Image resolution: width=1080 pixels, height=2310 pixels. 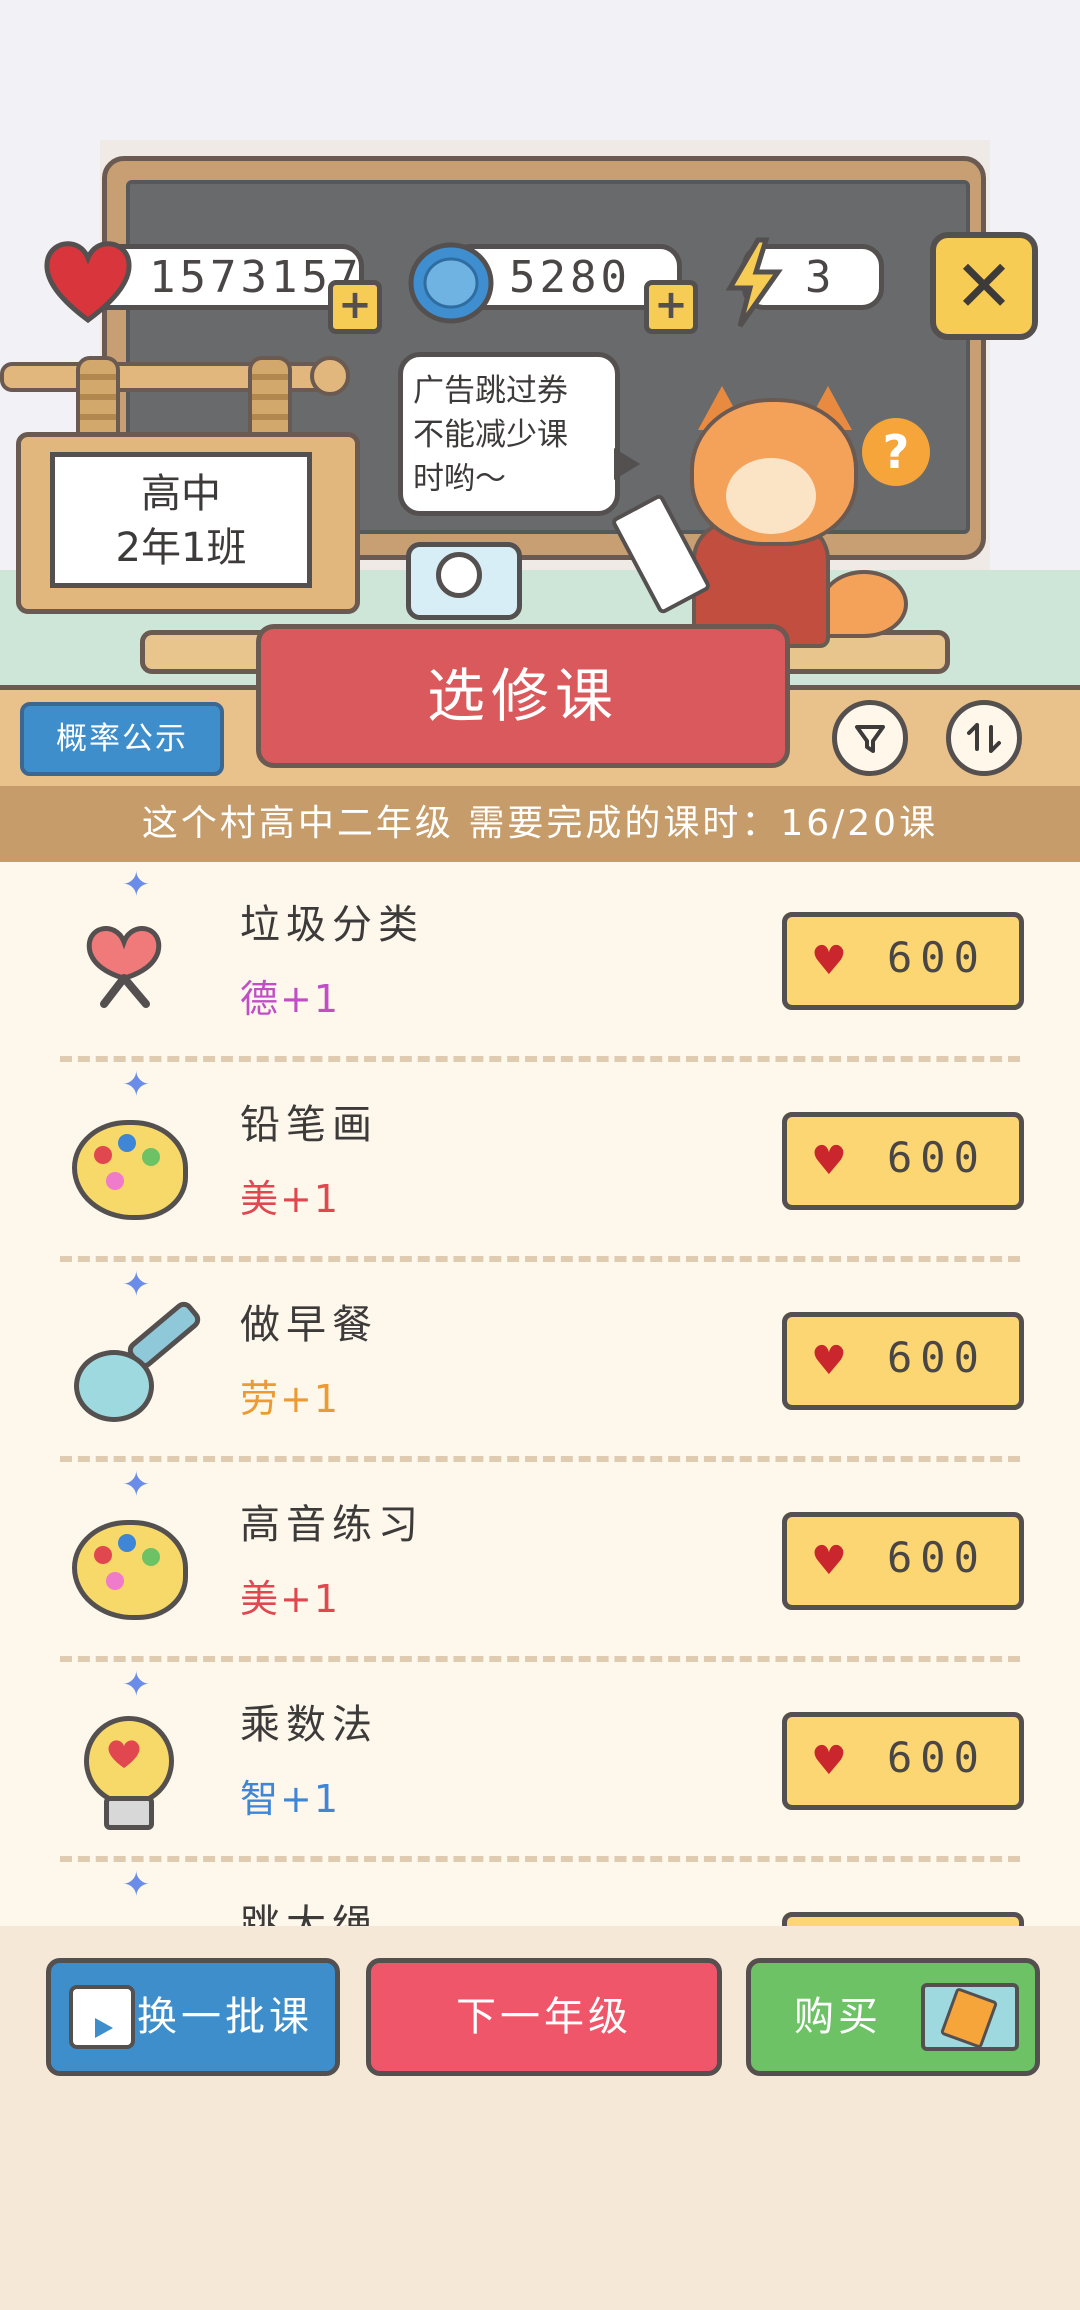 I want to click on close-icon: ✕, so click(x=984, y=286).